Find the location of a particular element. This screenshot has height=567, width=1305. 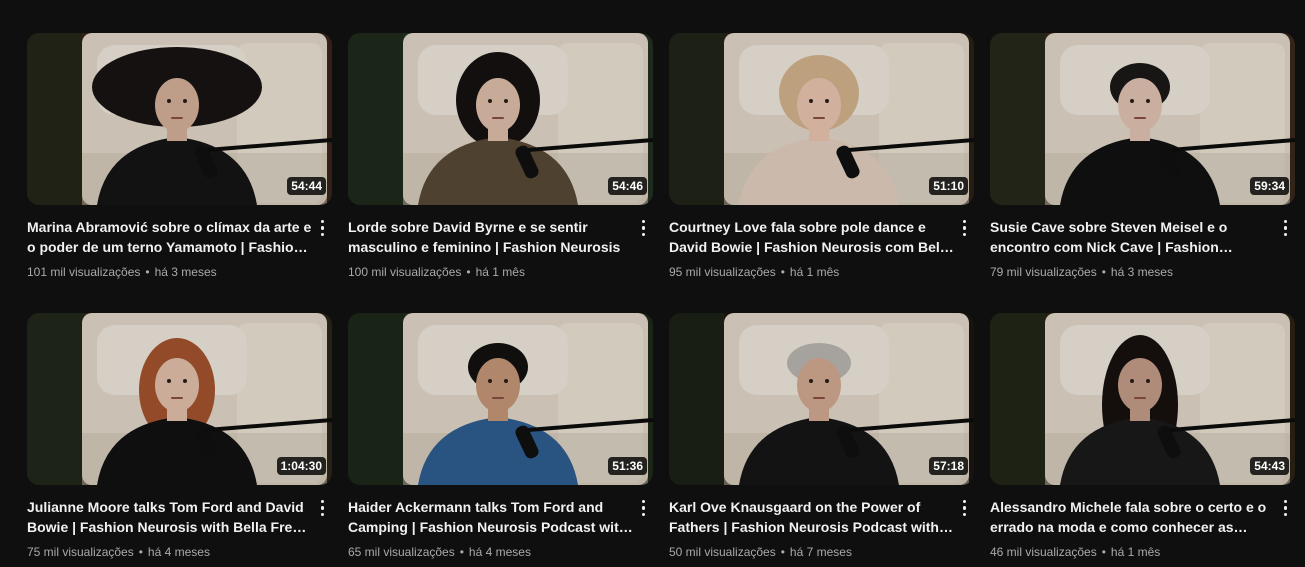

video-thumbnail: 54:44 is located at coordinates (179, 119).